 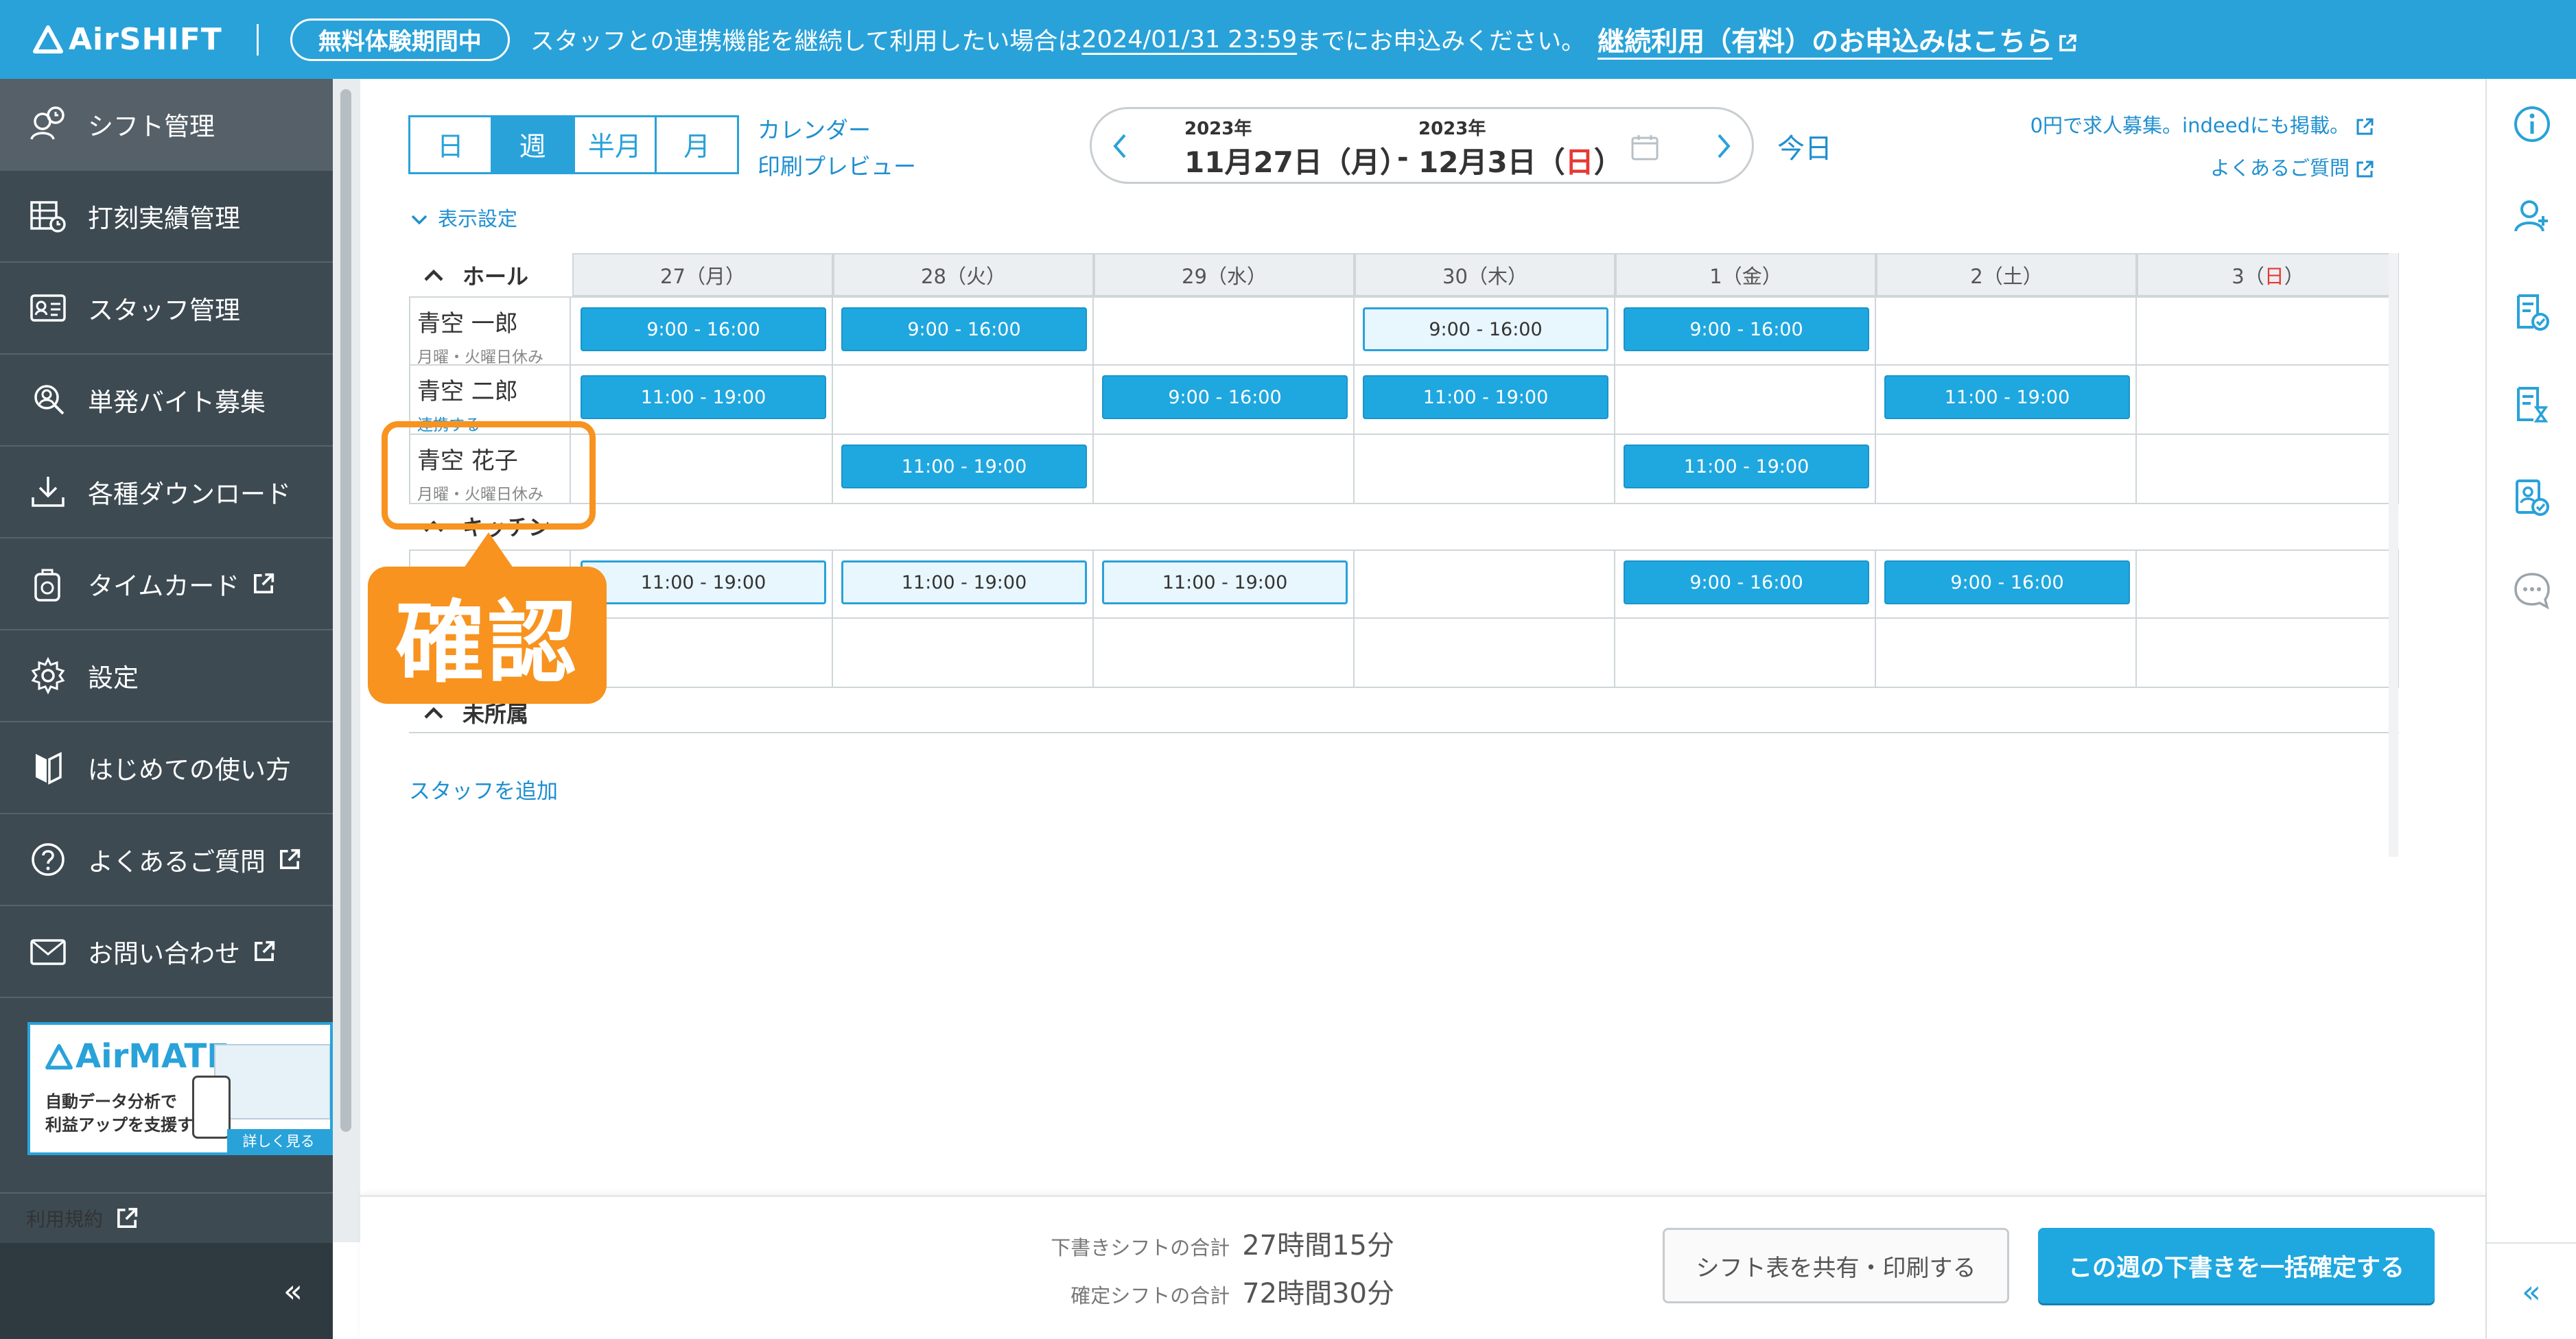 I want to click on external-link-icon, so click(x=265, y=950).